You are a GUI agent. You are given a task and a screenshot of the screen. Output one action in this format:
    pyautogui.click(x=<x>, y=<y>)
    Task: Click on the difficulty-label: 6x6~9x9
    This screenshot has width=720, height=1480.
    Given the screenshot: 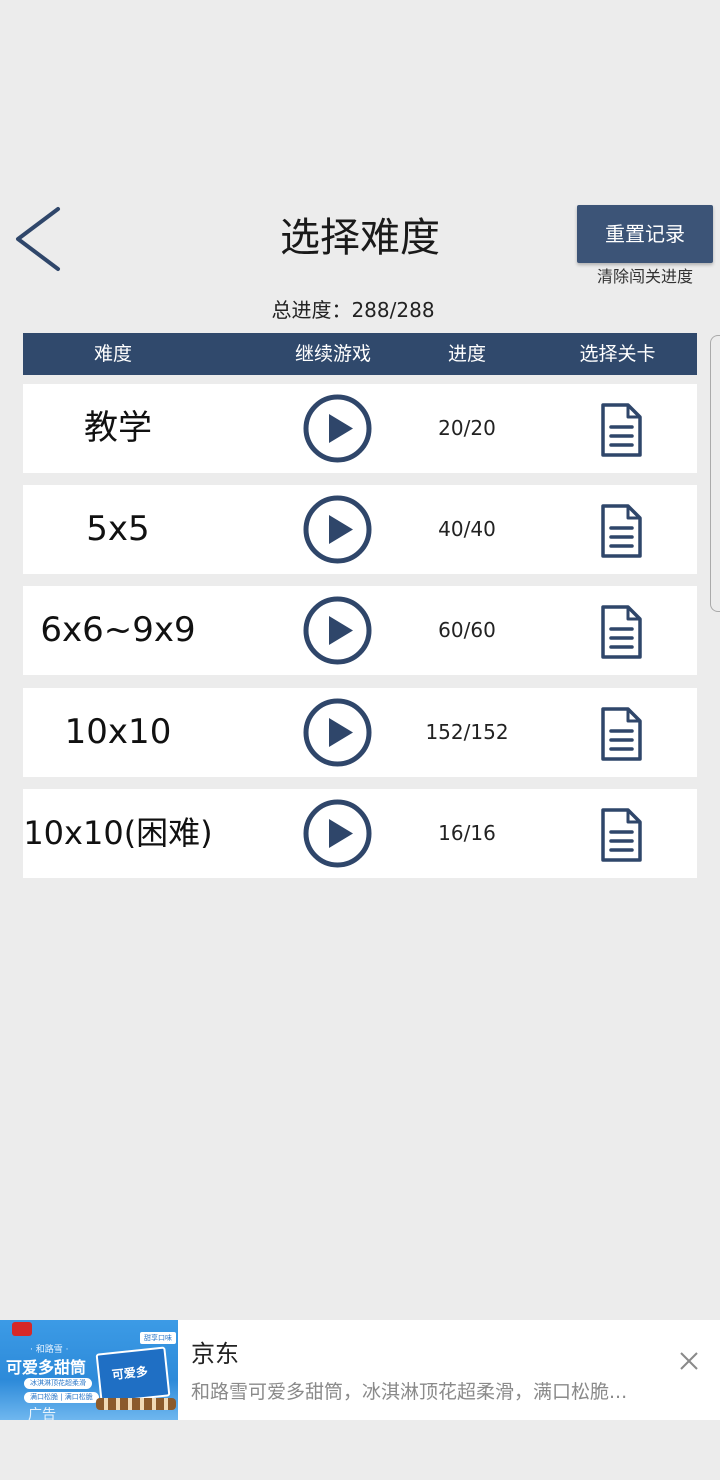 What is the action you would take?
    pyautogui.click(x=118, y=630)
    